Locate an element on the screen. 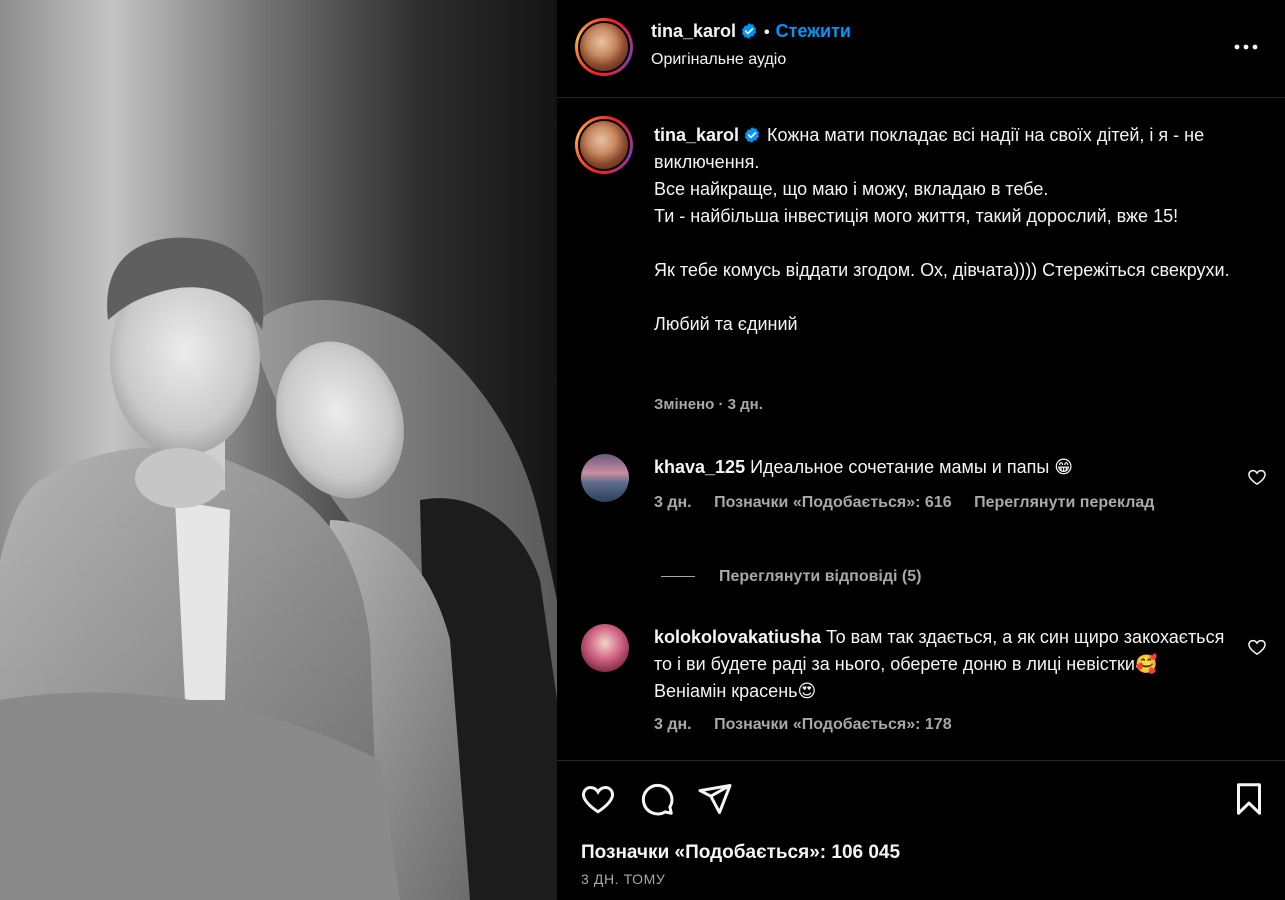  audio-label: Оригінальне аудіо is located at coordinates (718, 60).